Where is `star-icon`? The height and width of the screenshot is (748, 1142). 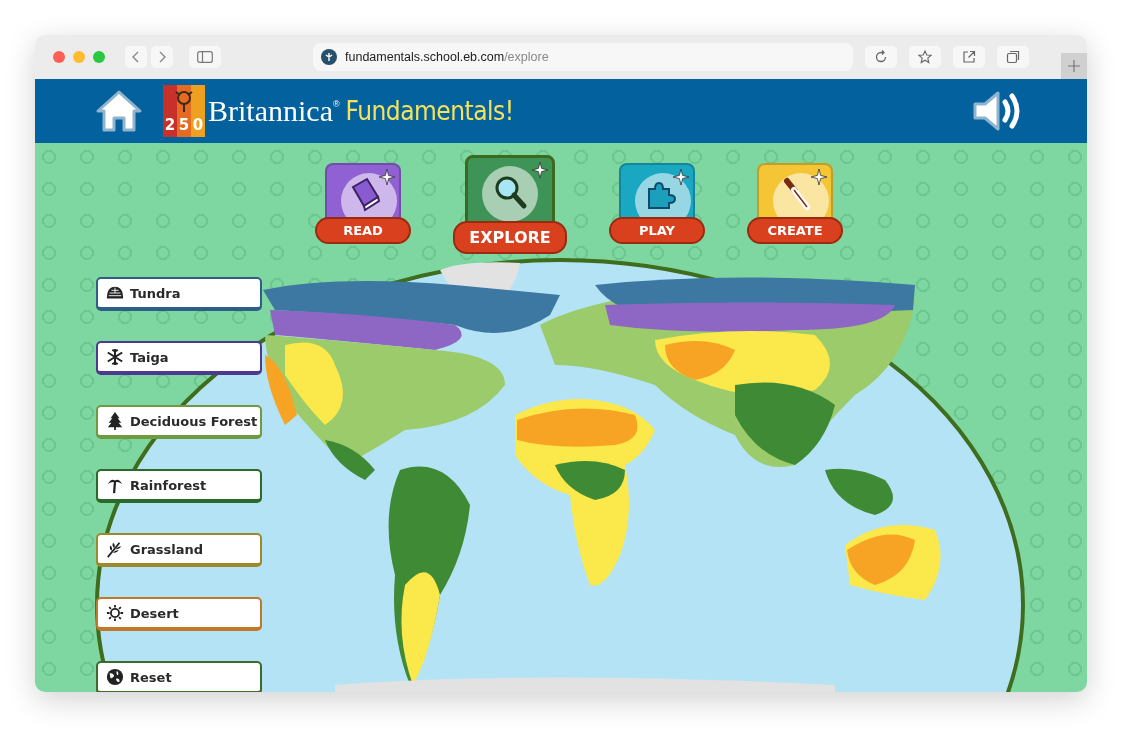 star-icon is located at coordinates (925, 57).